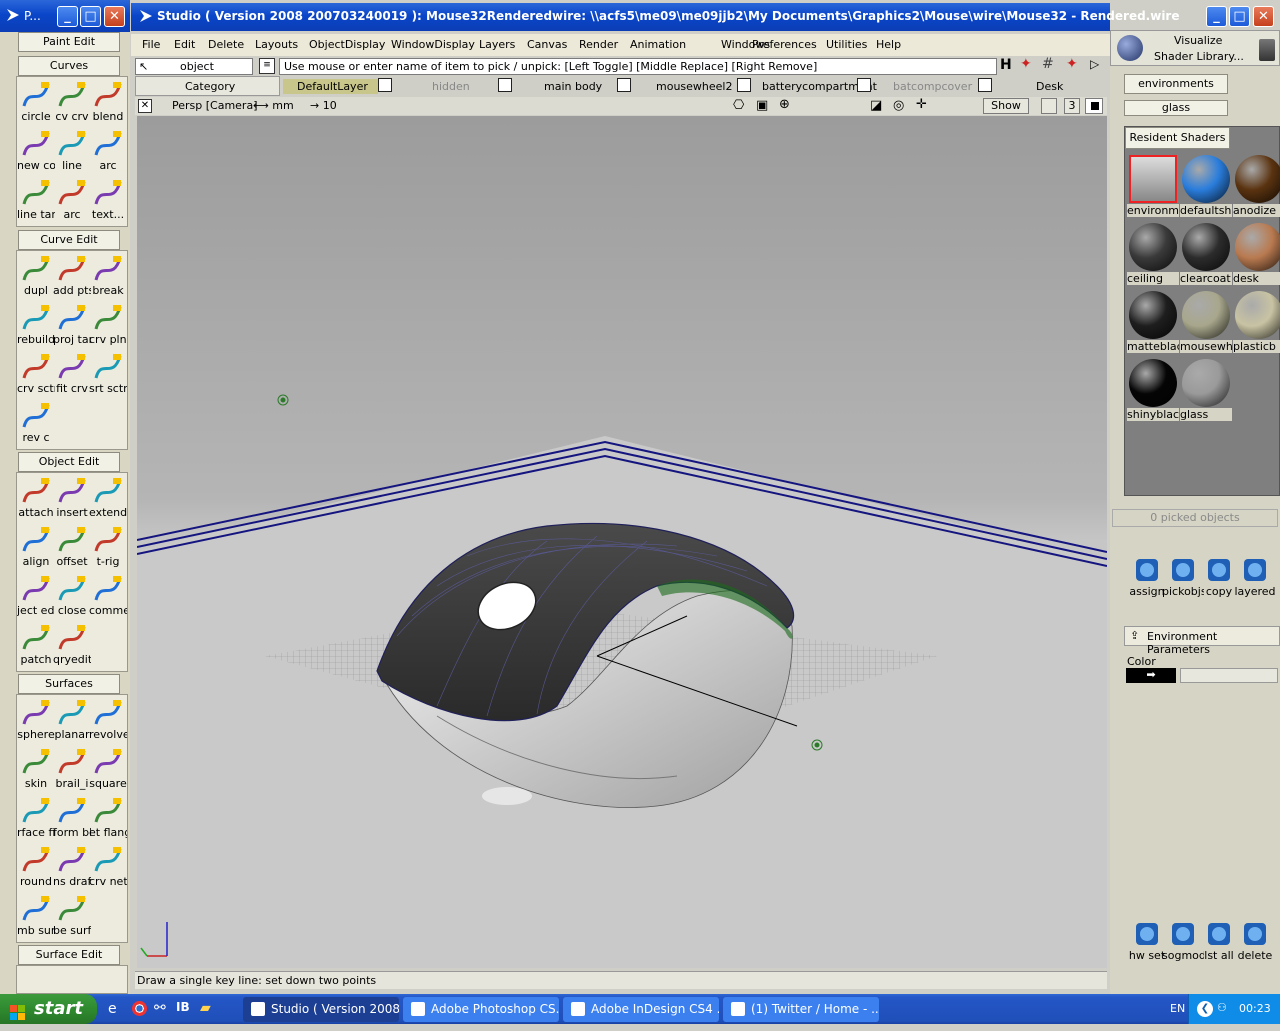 The width and height of the screenshot is (1280, 1031). What do you see at coordinates (1256, 322) in the screenshot?
I see `shader-8: plasticb` at bounding box center [1256, 322].